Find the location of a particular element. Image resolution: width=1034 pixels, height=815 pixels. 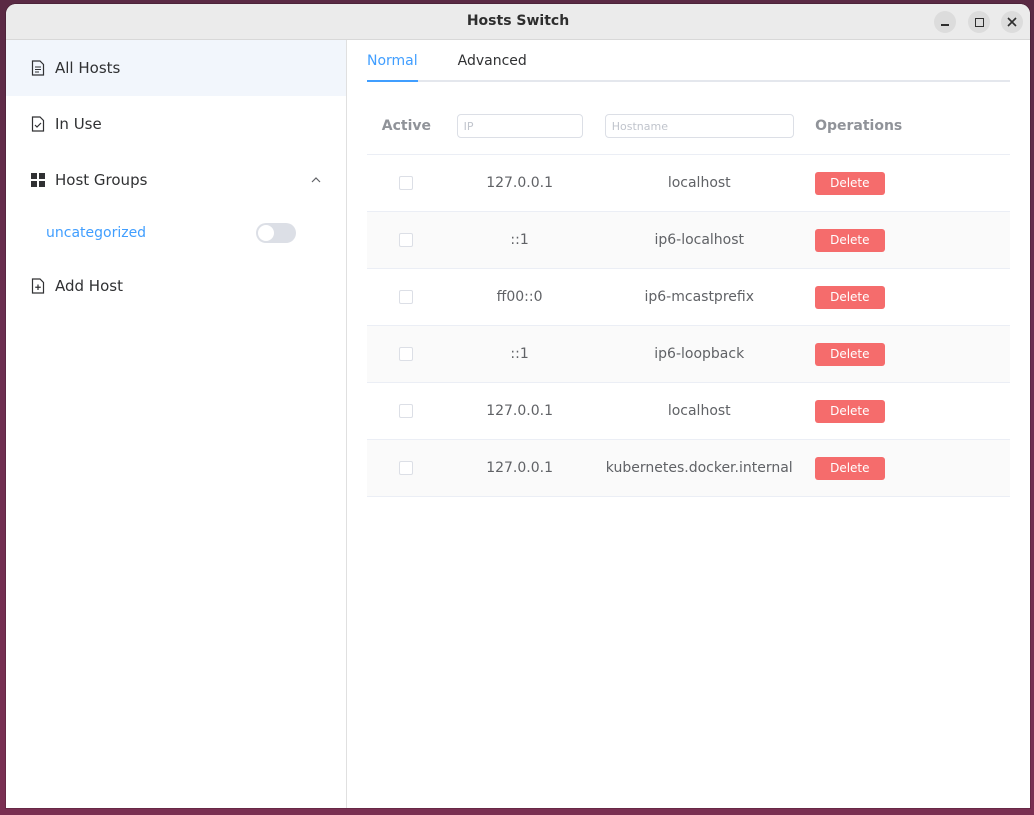

table-header: Active Operations is located at coordinates (688, 126).